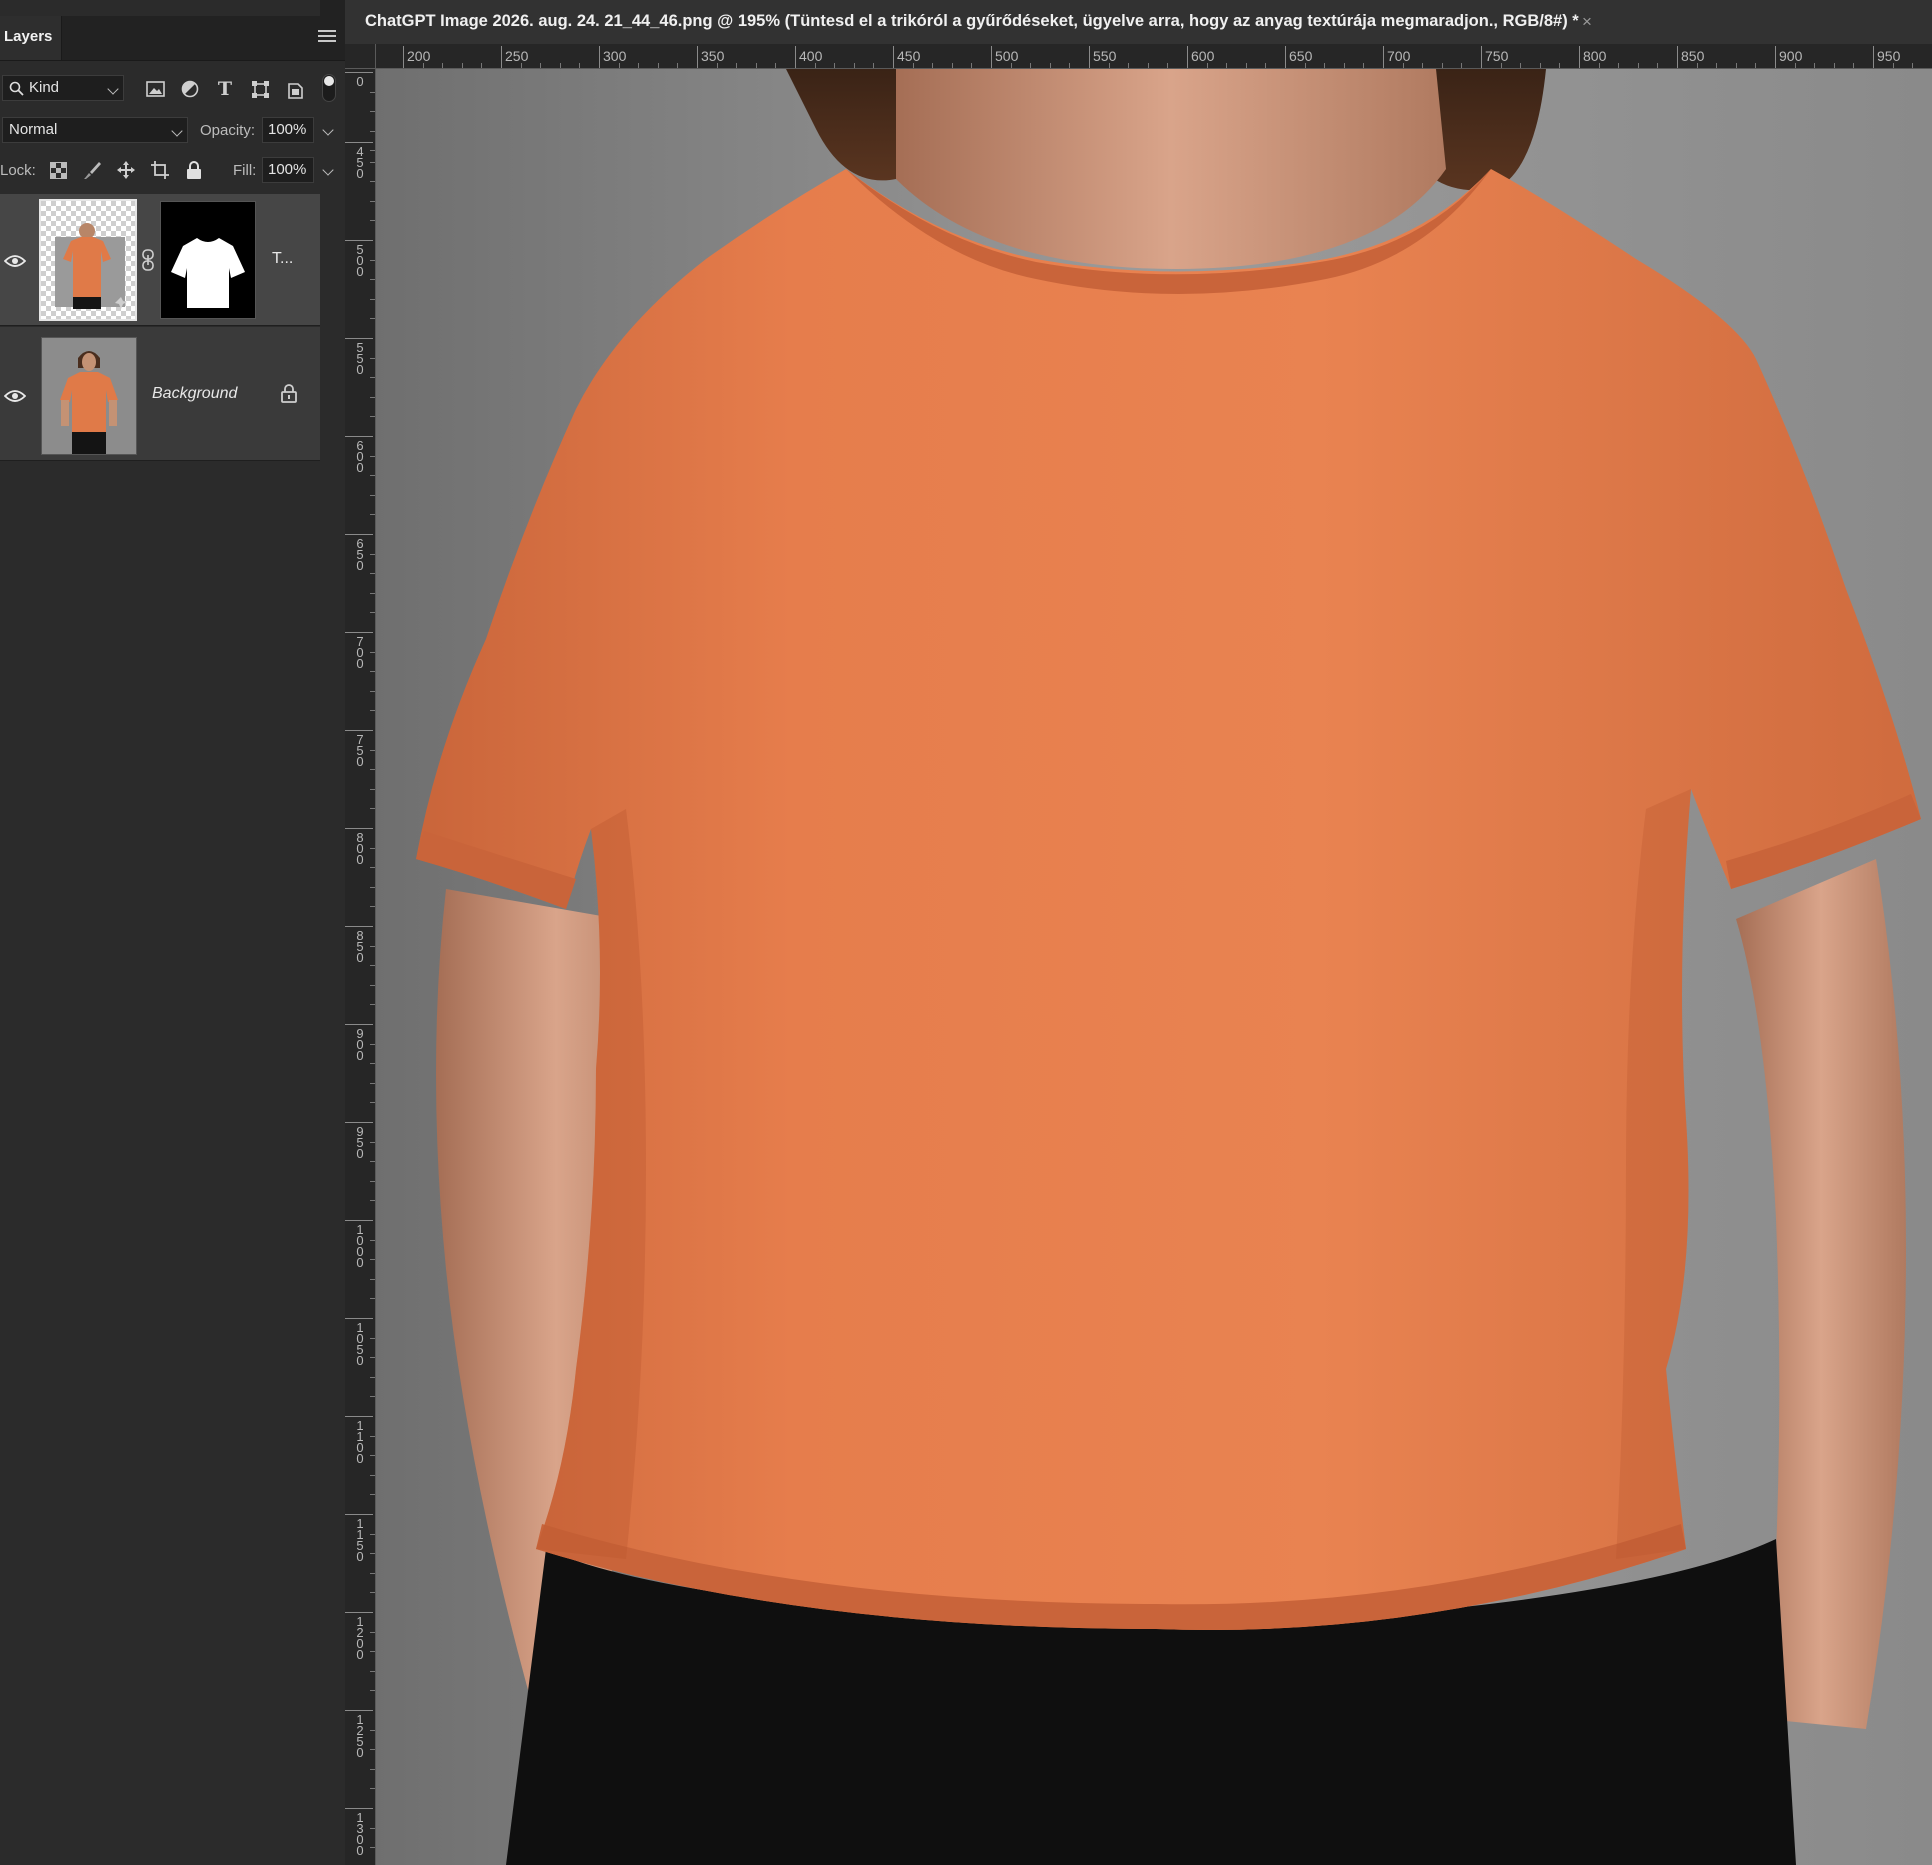 This screenshot has width=1932, height=1865. What do you see at coordinates (1587, 22) in the screenshot?
I see `close-icon: ×` at bounding box center [1587, 22].